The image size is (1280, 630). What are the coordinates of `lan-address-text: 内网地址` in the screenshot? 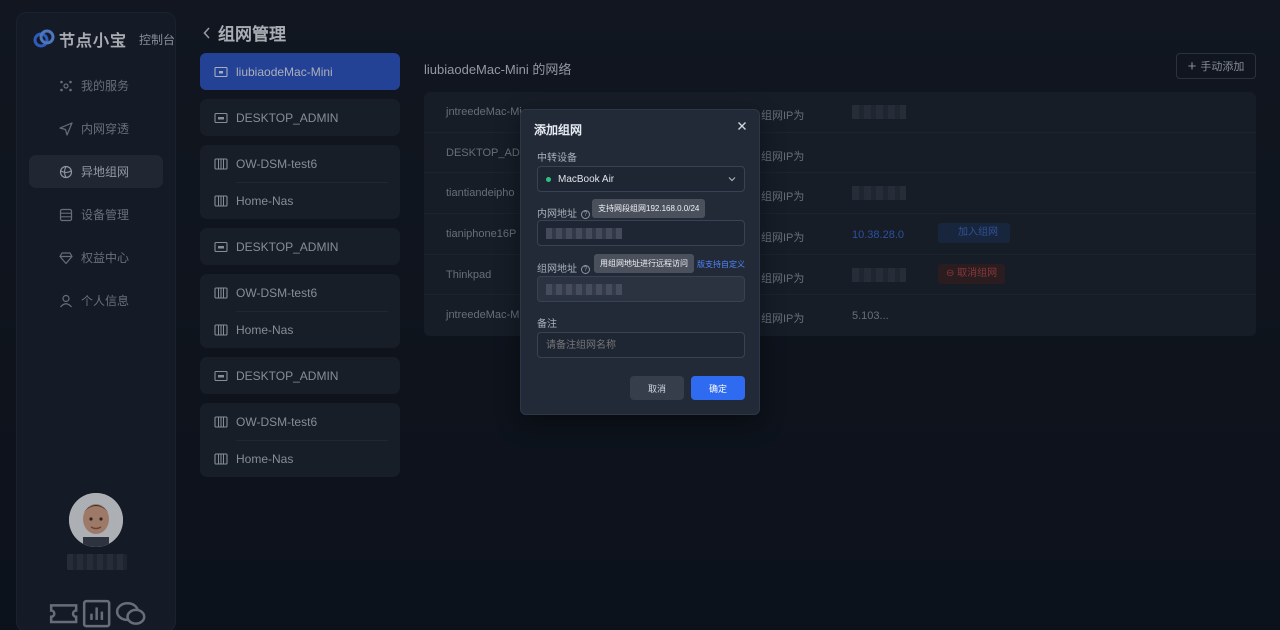 It's located at (557, 214).